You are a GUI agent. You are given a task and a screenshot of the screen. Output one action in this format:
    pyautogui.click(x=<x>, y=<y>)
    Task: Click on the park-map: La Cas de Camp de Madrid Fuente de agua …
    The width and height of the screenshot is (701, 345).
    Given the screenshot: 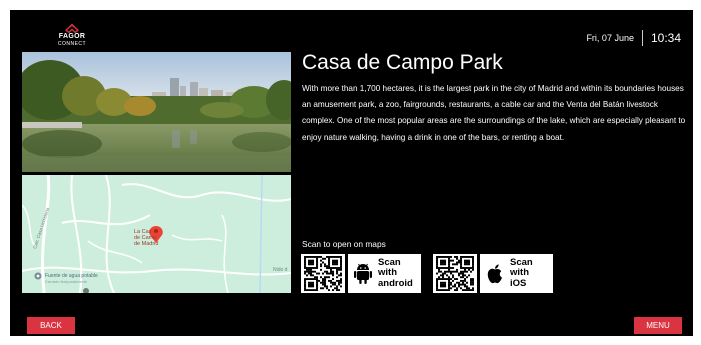 What is the action you would take?
    pyautogui.click(x=156, y=234)
    